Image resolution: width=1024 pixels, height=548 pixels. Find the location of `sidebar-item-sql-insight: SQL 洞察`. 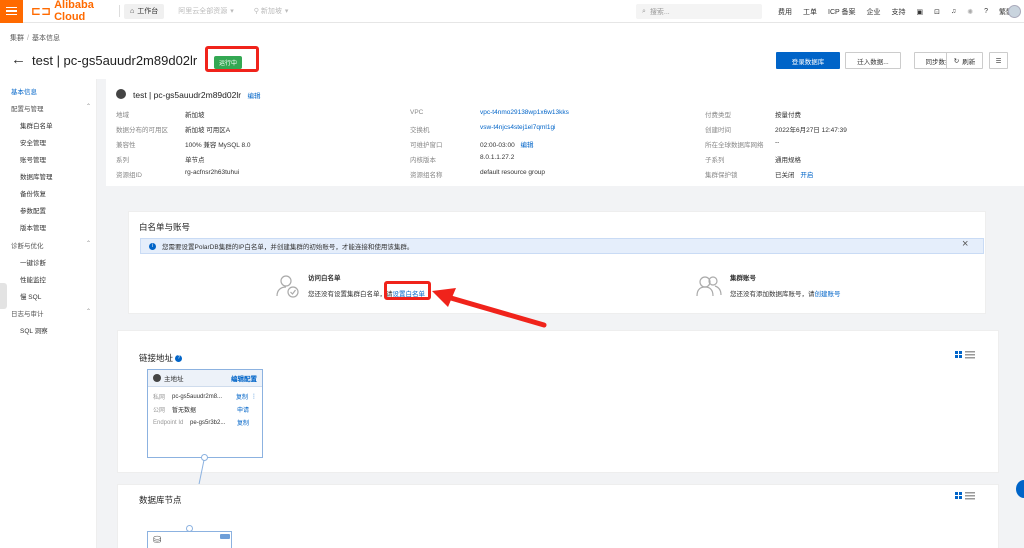

sidebar-item-sql-insight: SQL 洞察 is located at coordinates (34, 330).